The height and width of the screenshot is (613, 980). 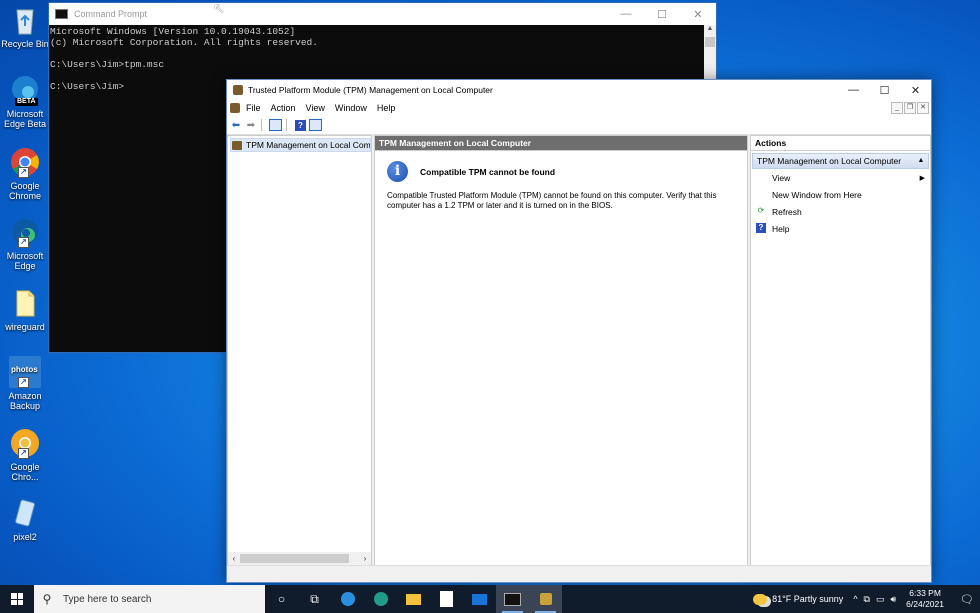 What do you see at coordinates (808, 599) in the screenshot?
I see `weather-text: 81°F Partly sunny` at bounding box center [808, 599].